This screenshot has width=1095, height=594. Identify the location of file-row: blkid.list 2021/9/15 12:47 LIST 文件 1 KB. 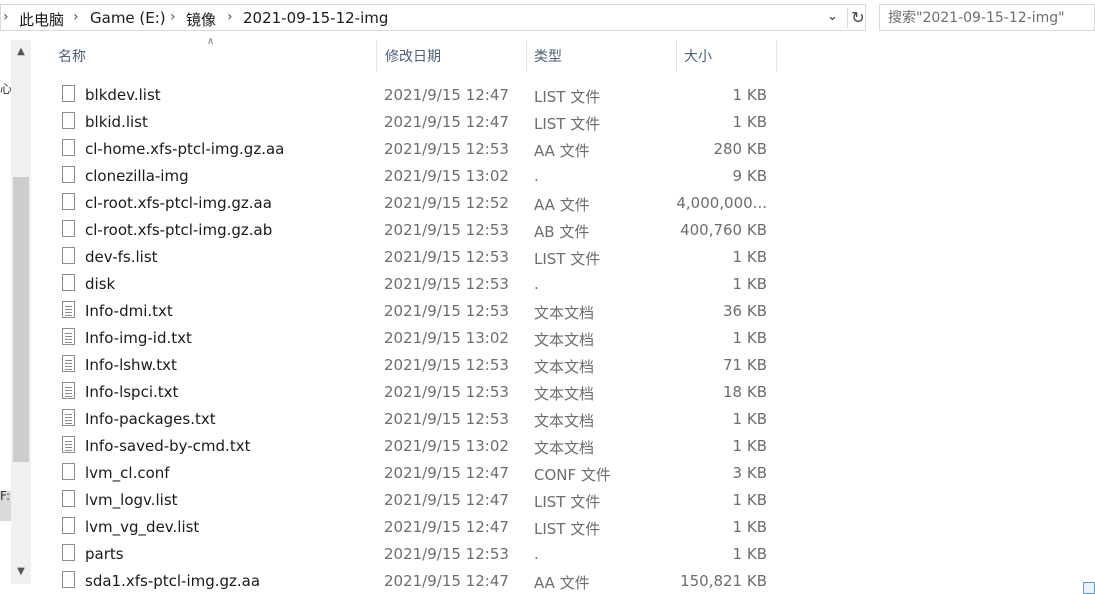
(547, 122).